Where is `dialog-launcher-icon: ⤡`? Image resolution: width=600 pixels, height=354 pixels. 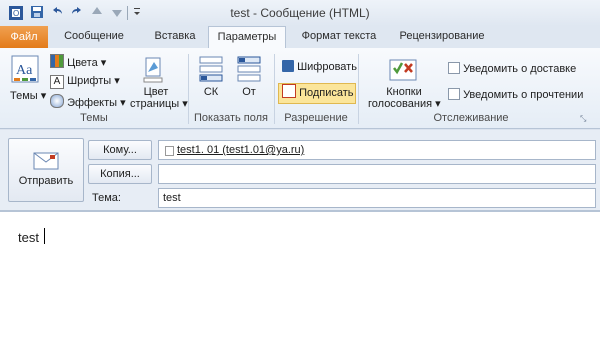 dialog-launcher-icon: ⤡ is located at coordinates (585, 119).